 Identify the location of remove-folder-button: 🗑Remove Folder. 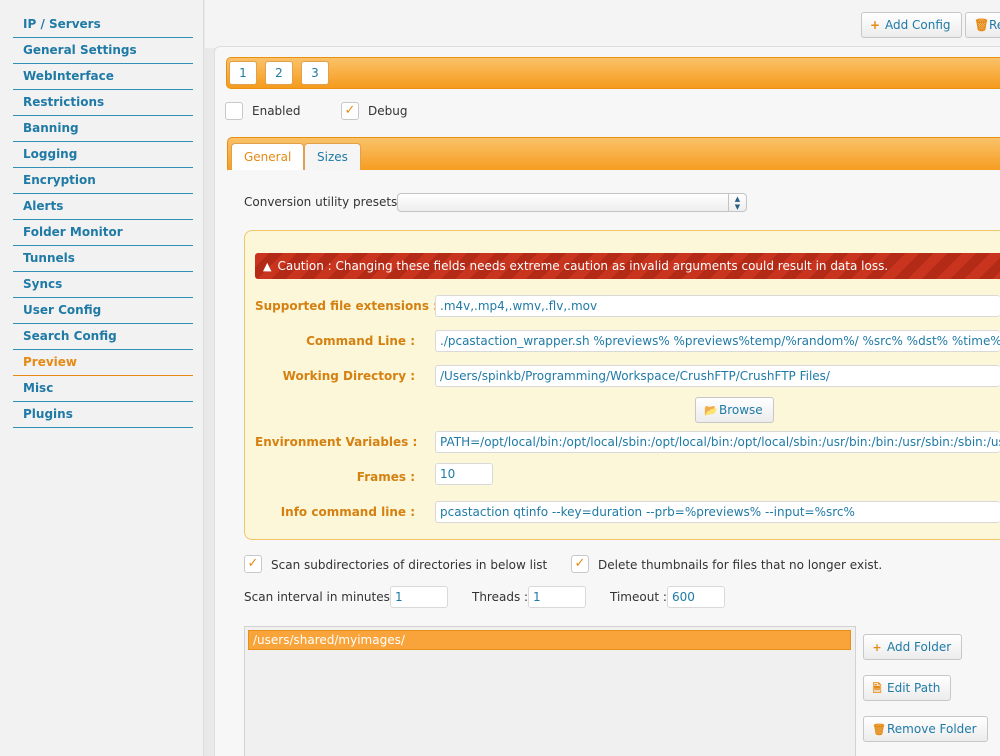
(925, 729).